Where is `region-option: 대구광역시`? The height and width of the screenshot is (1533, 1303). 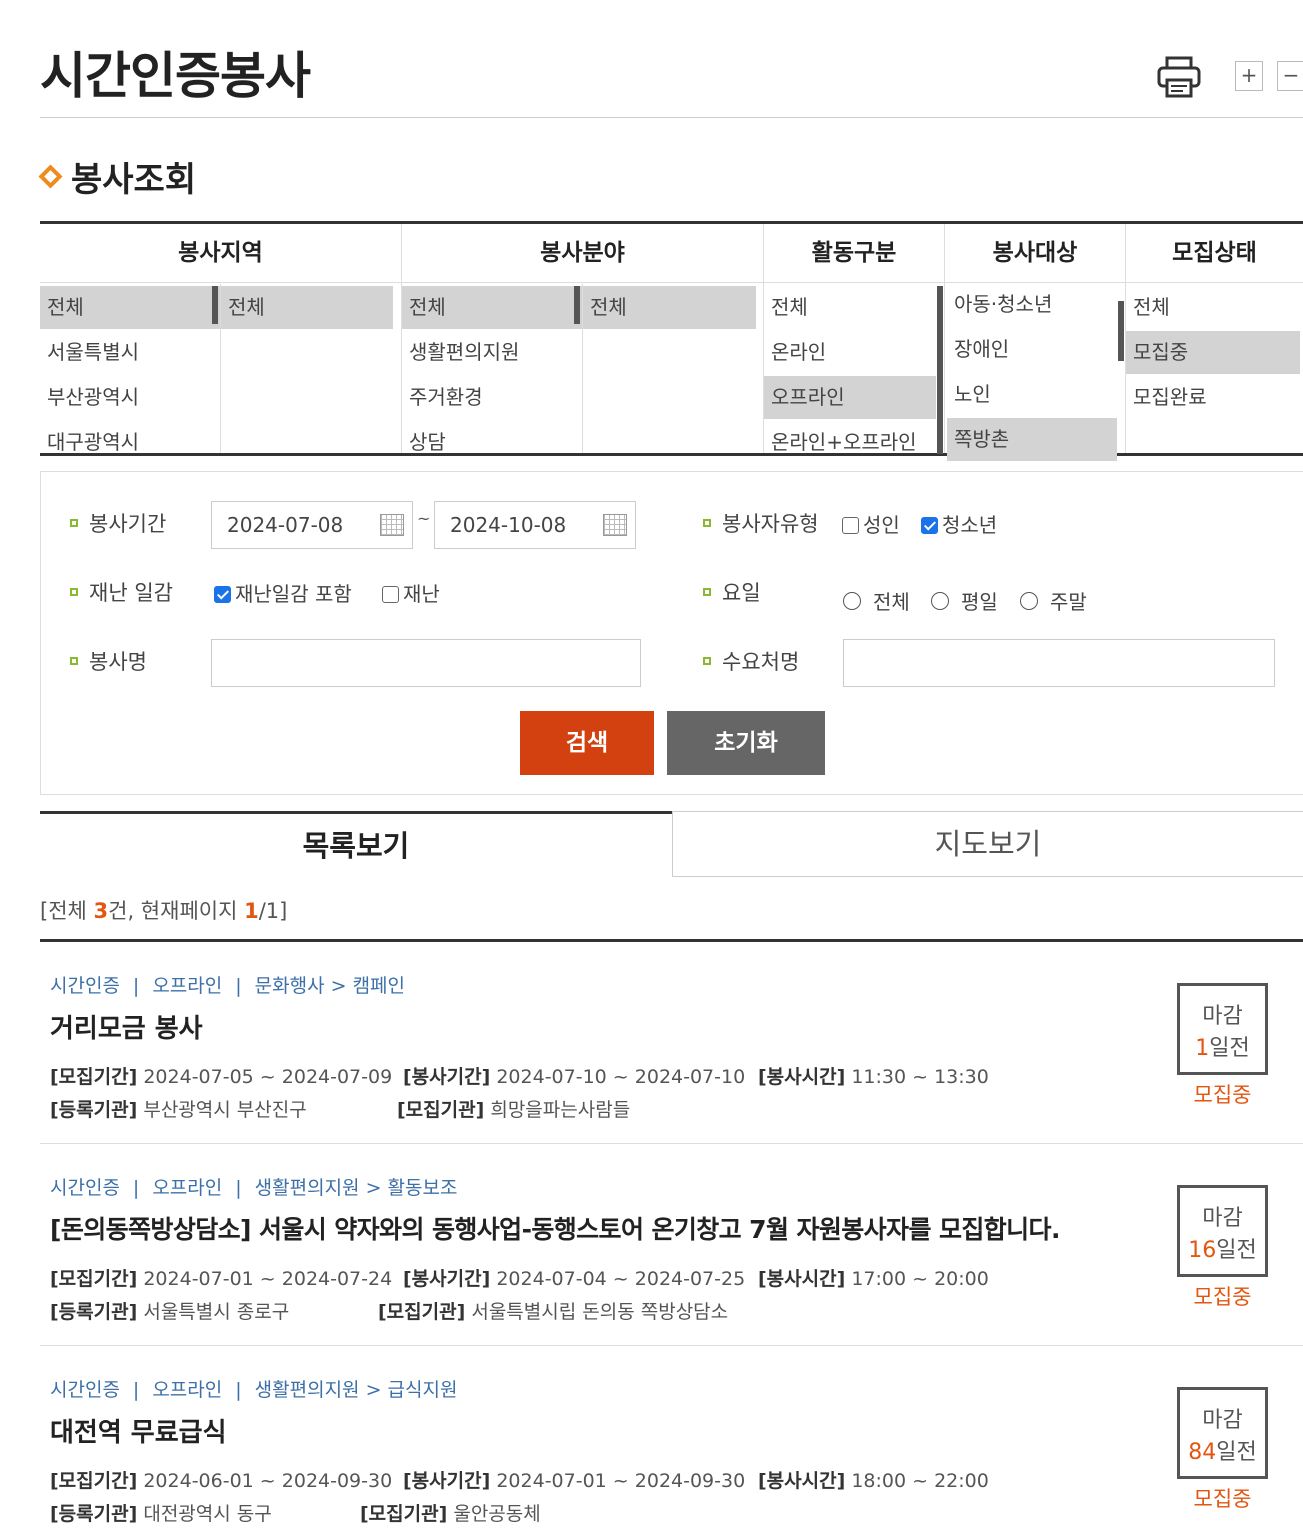 region-option: 대구광역시 is located at coordinates (130, 442).